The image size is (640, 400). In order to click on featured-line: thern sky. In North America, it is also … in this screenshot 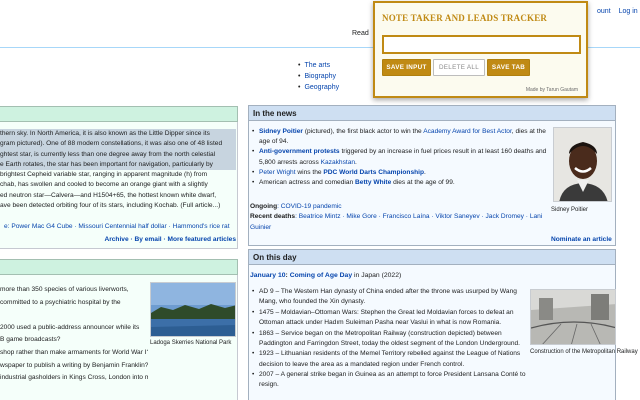, I will do `click(118, 134)`.